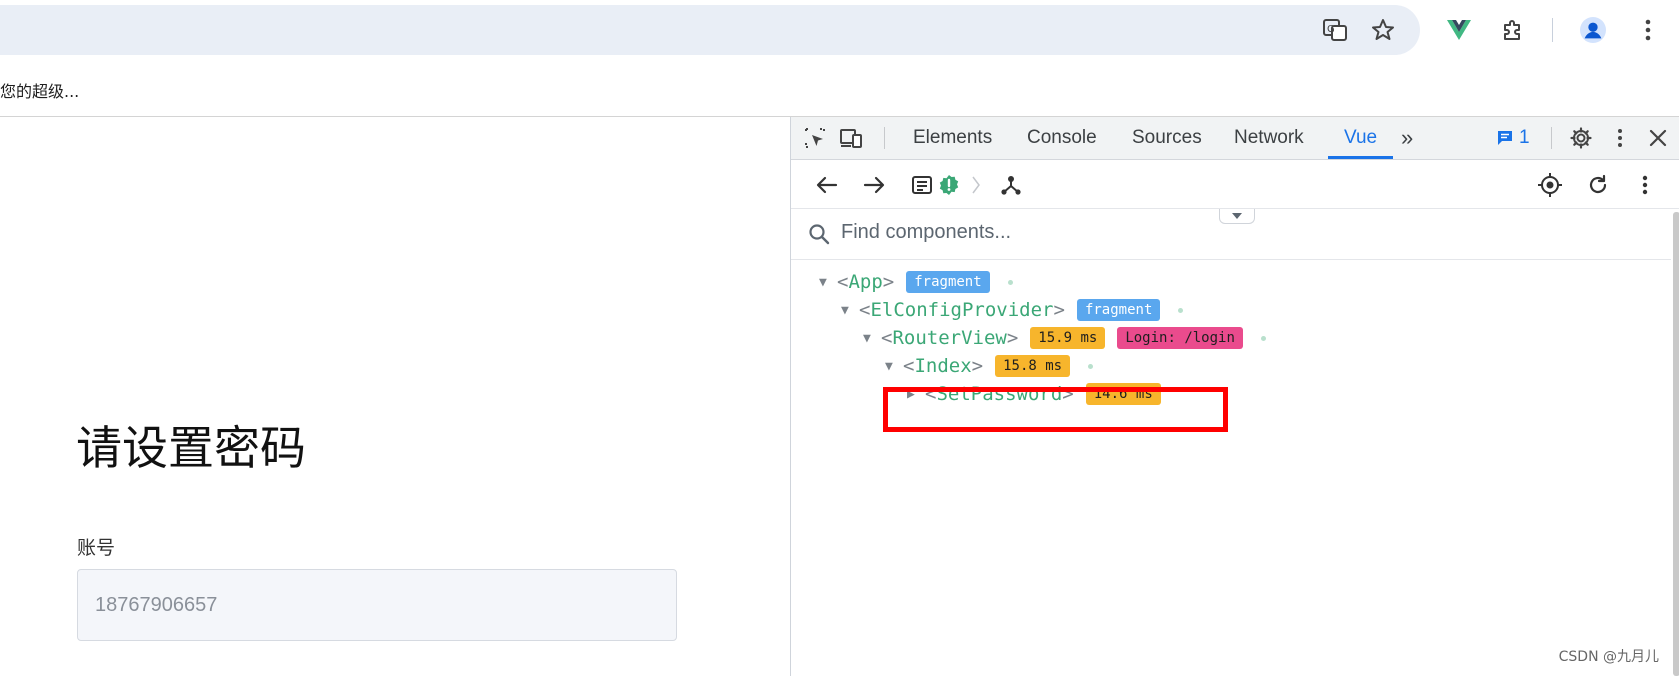 The height and width of the screenshot is (676, 1679). What do you see at coordinates (1645, 185) in the screenshot?
I see `vue-toolbar-menu-icon` at bounding box center [1645, 185].